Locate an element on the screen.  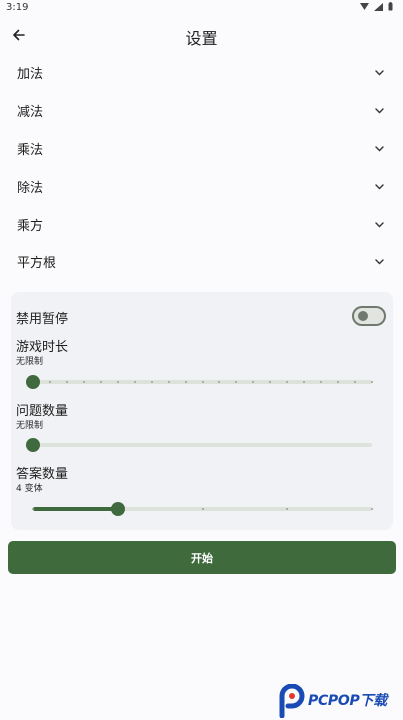
slider-track is located at coordinates (202, 445).